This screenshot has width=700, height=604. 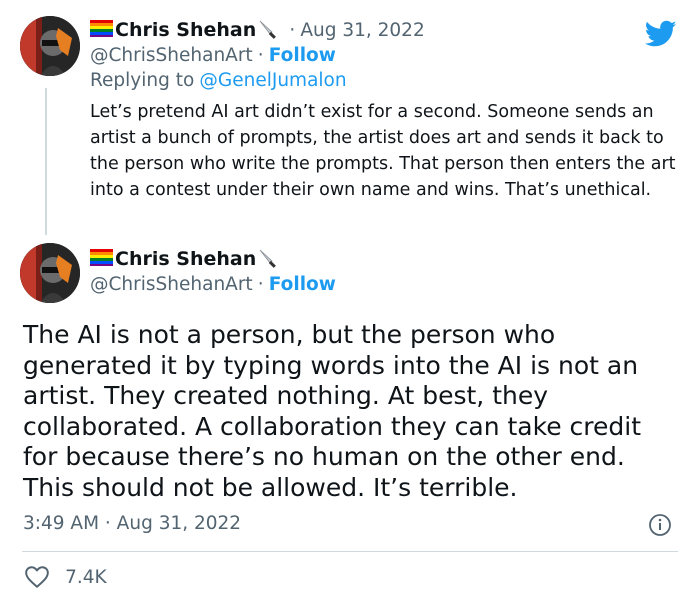 I want to click on heart-icon, so click(x=37, y=577).